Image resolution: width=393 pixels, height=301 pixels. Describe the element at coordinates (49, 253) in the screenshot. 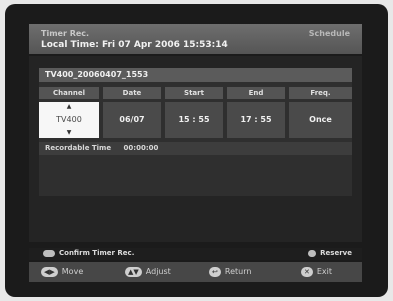

I see `ok-key-icon` at that location.